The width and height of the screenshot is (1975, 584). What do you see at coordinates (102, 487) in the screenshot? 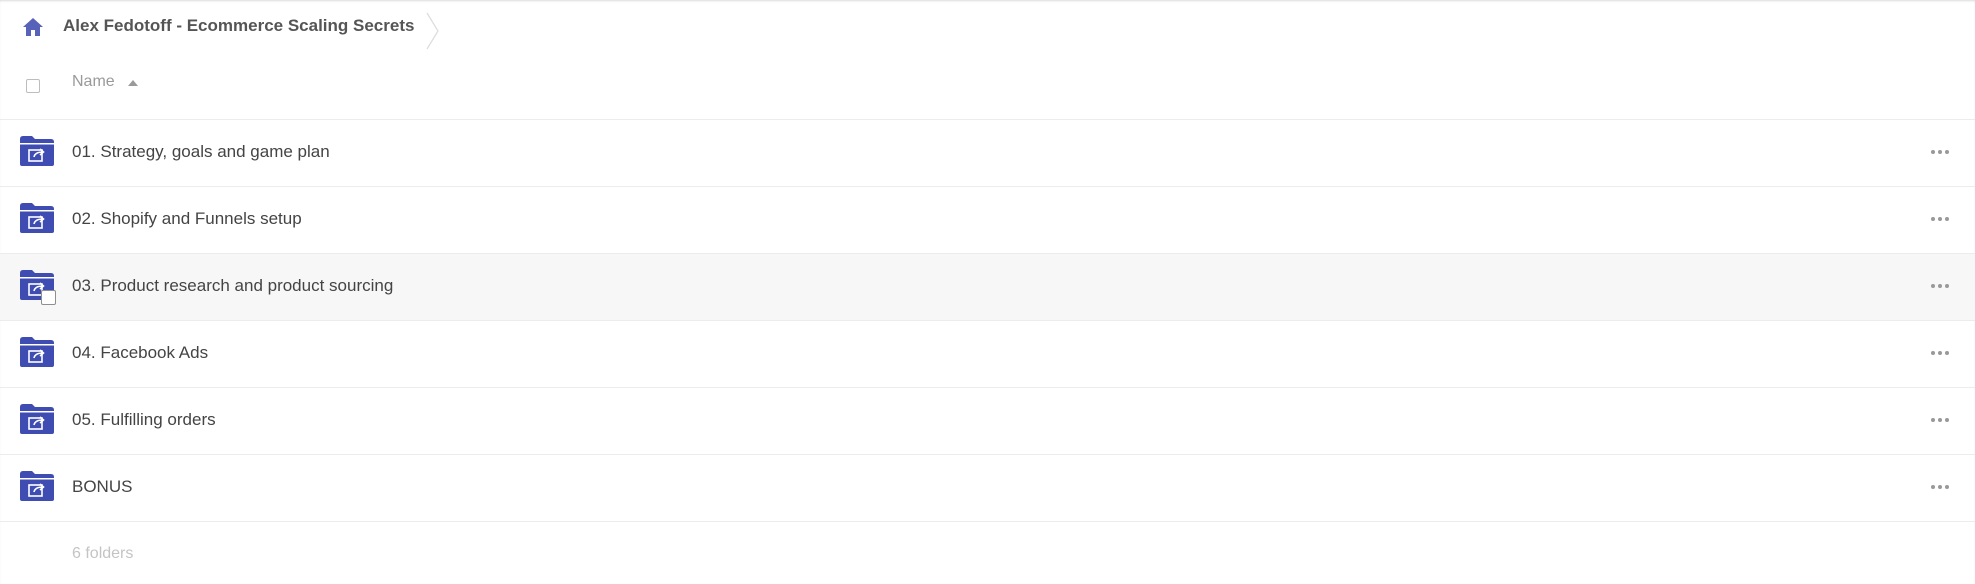
I see `folder-name: BONUS` at bounding box center [102, 487].